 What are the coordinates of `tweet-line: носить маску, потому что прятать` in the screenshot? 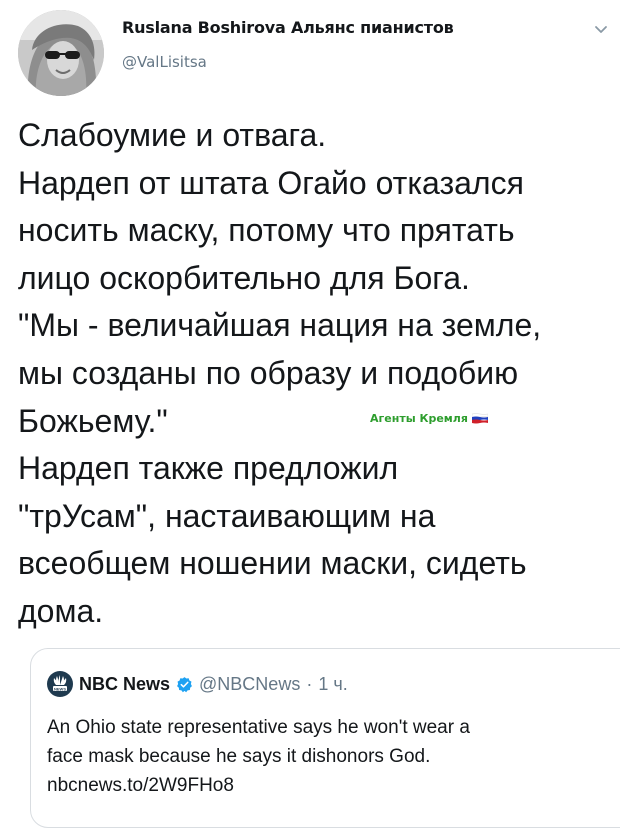 It's located at (266, 230).